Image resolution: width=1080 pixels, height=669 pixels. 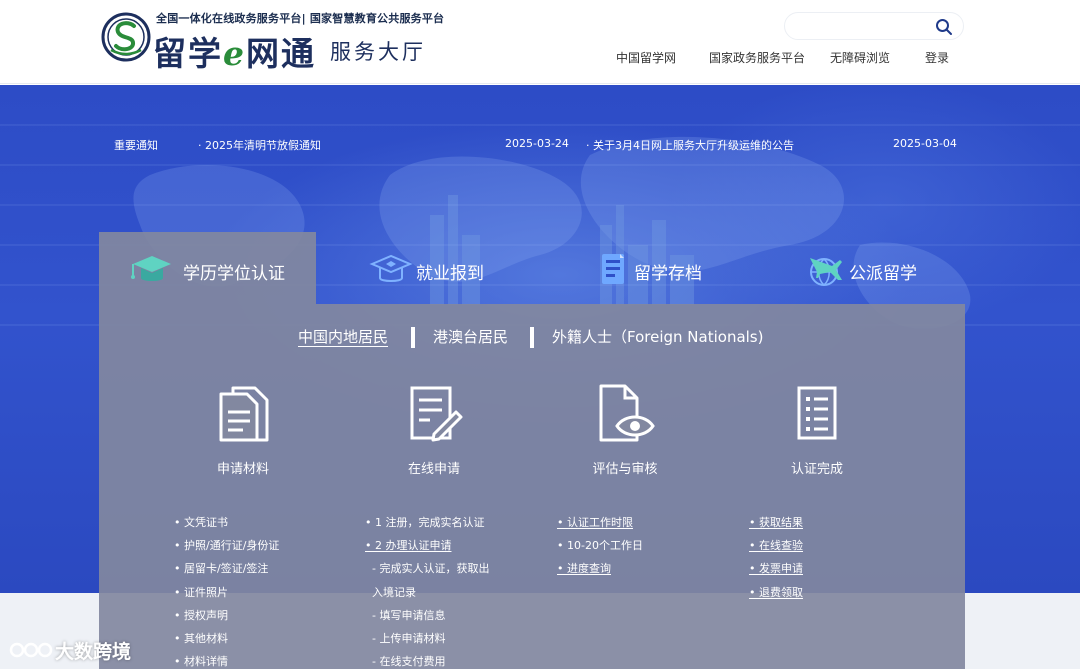 I want to click on step-label: 申请材料, so click(x=242, y=469).